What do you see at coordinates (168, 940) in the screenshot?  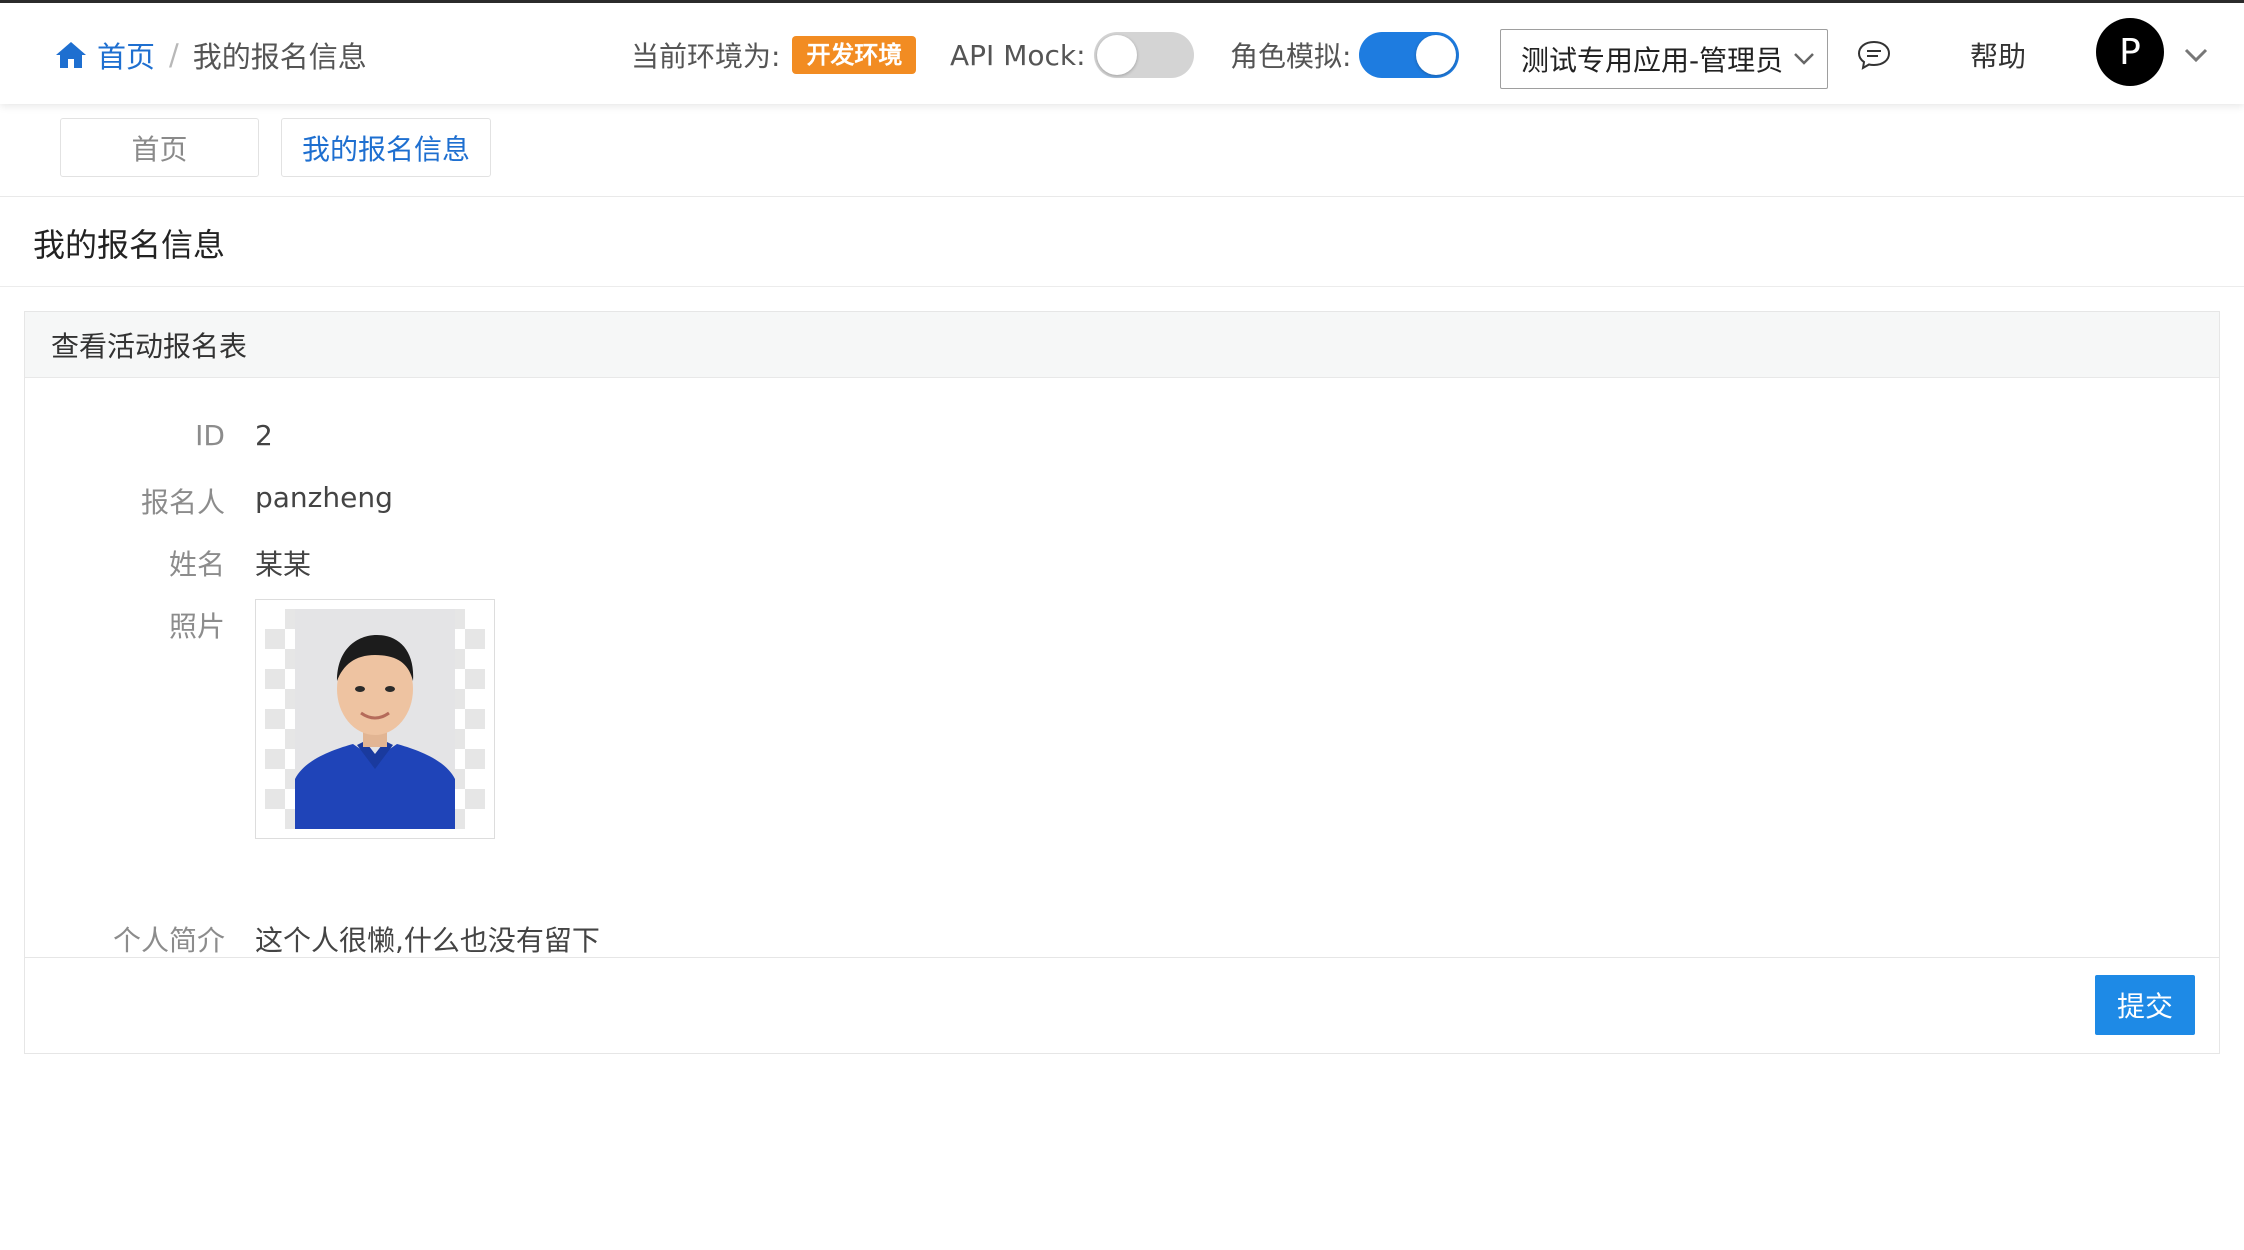 I see `field-label-bio: 个人简介` at bounding box center [168, 940].